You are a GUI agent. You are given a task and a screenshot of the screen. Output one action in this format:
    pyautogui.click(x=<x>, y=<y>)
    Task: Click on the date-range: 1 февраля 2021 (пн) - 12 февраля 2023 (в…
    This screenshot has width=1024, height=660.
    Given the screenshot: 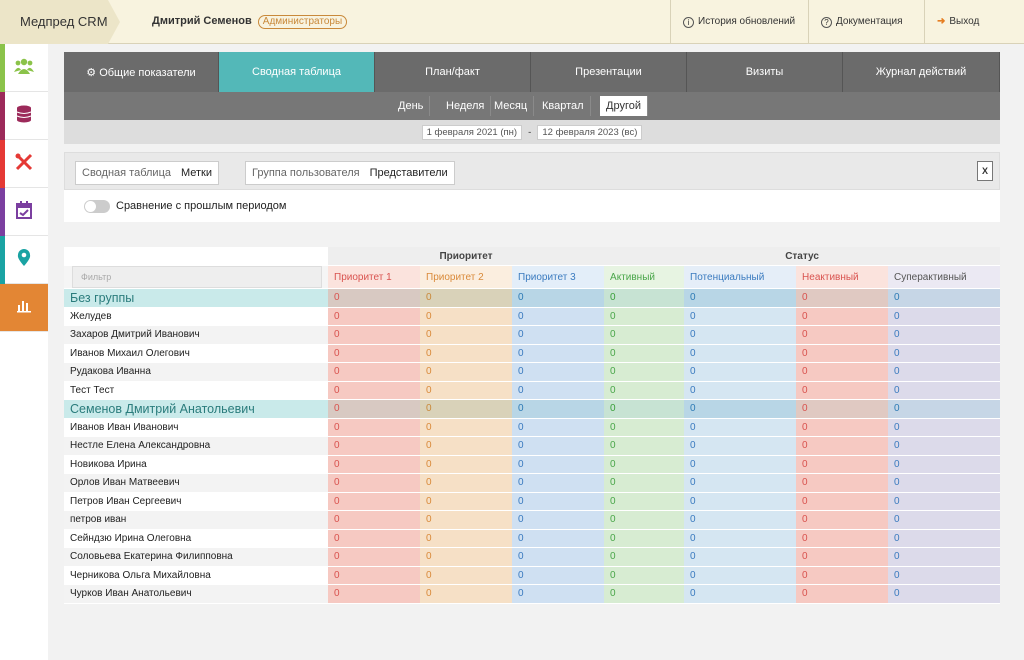 What is the action you would take?
    pyautogui.click(x=532, y=132)
    